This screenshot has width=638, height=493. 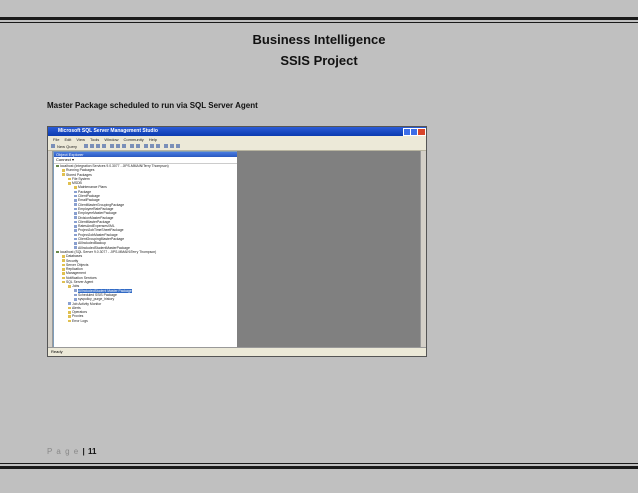 I want to click on ssms-toolbar: New Query, so click(x=237, y=147).